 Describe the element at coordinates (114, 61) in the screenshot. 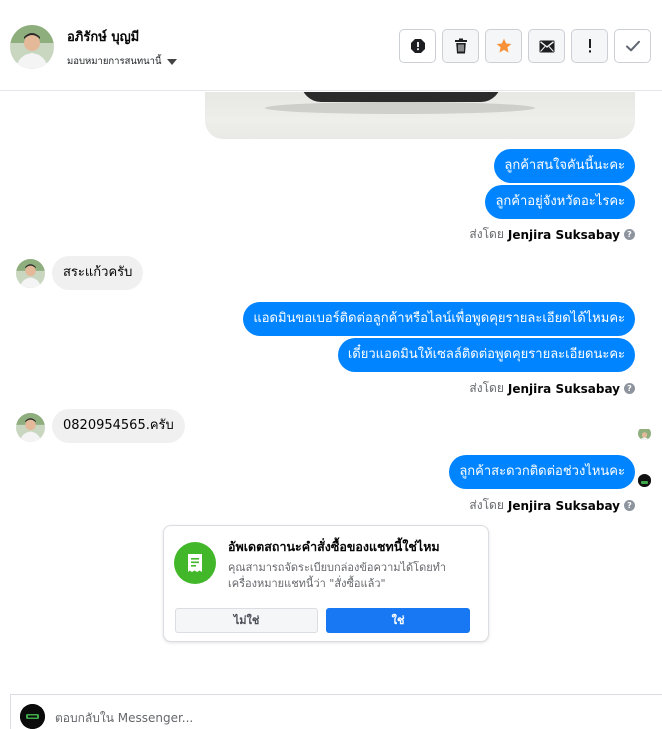

I see `assign-label: มอบหมายการสนทนานี้` at that location.